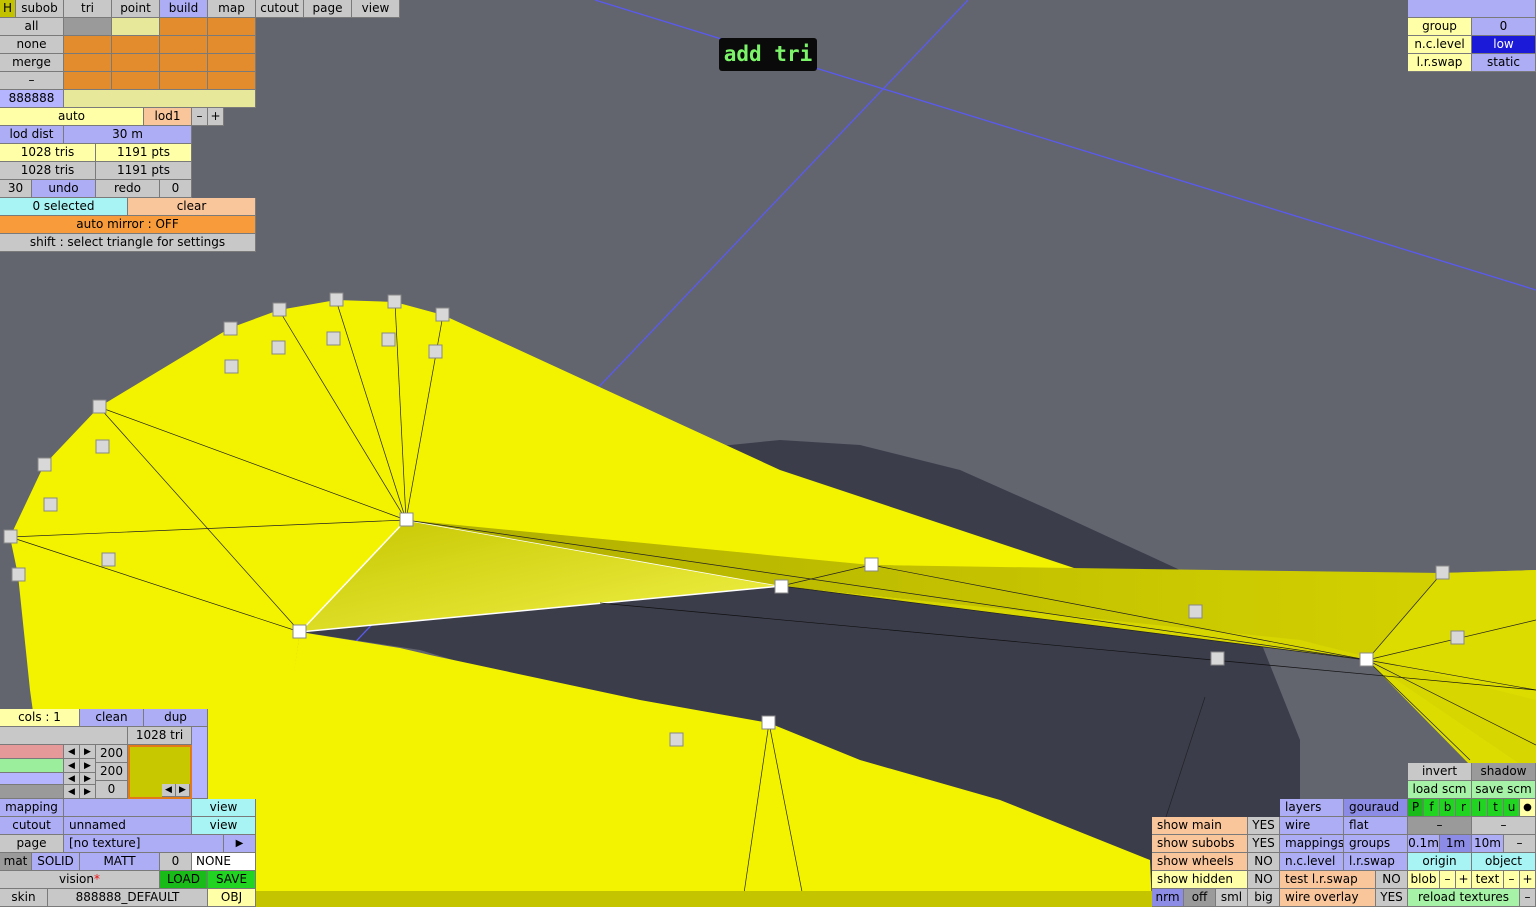 The height and width of the screenshot is (907, 1536). I want to click on group-value: 0, so click(1504, 27).